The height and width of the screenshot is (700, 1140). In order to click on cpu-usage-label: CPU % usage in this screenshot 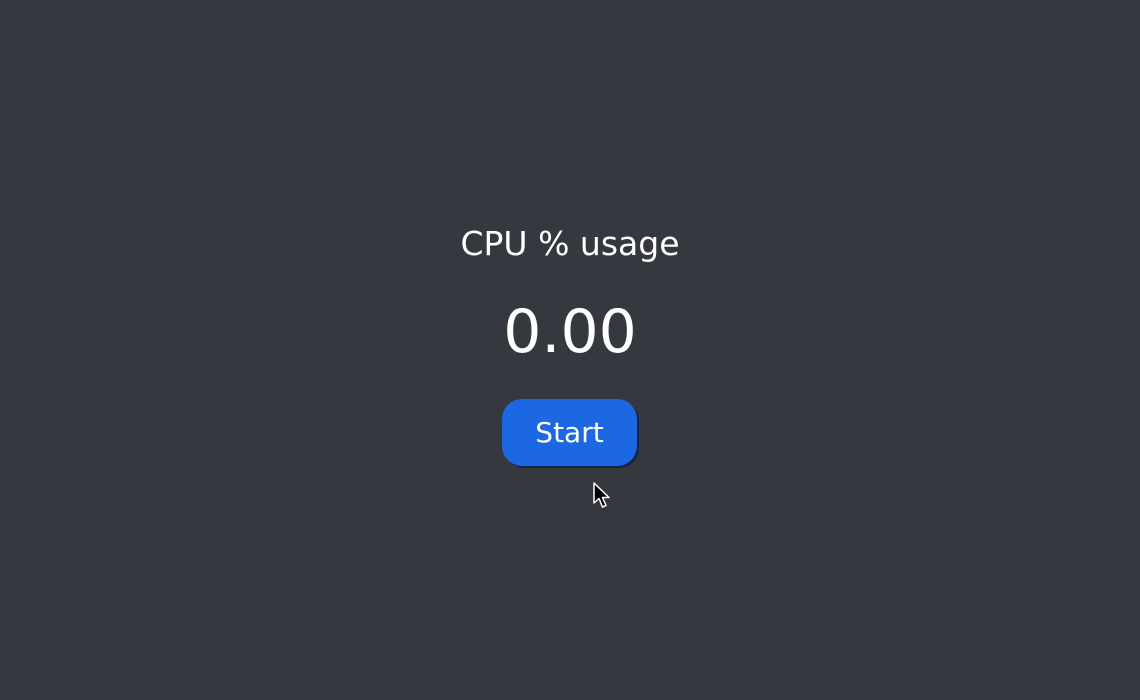, I will do `click(570, 243)`.